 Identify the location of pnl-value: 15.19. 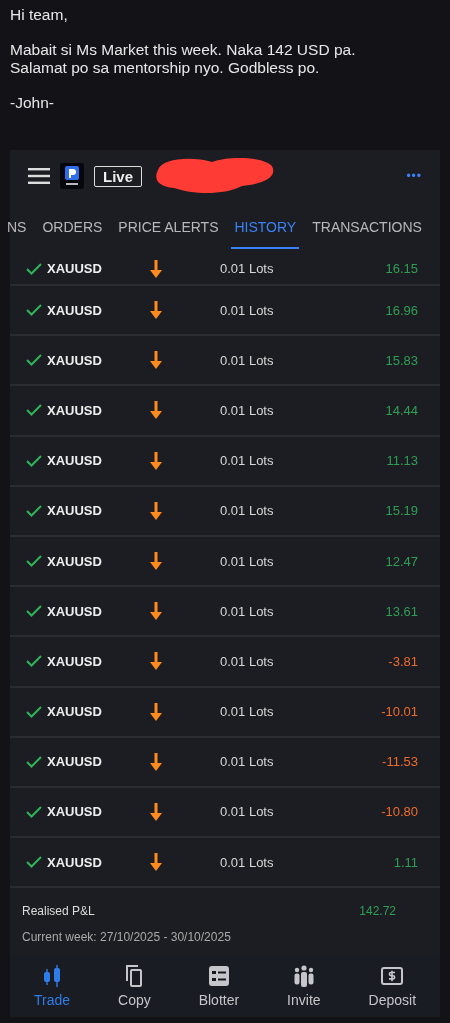
(402, 511).